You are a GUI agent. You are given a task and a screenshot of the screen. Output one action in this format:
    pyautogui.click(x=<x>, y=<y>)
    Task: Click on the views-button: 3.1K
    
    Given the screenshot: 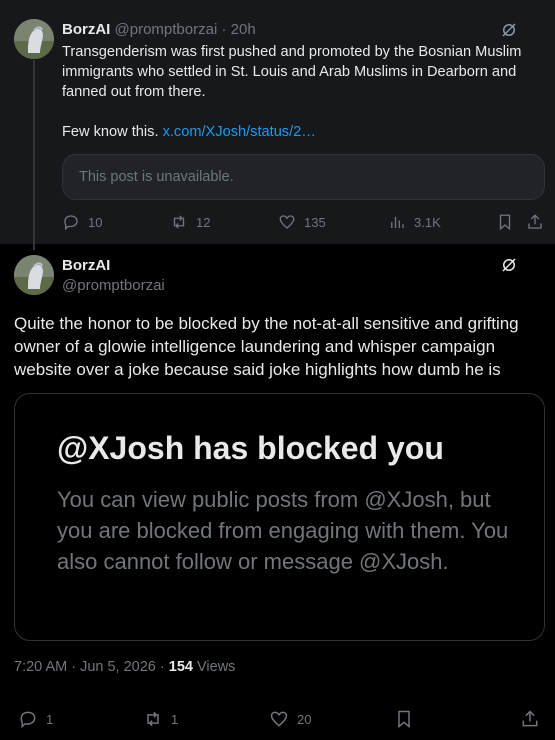 What is the action you would take?
    pyautogui.click(x=414, y=222)
    